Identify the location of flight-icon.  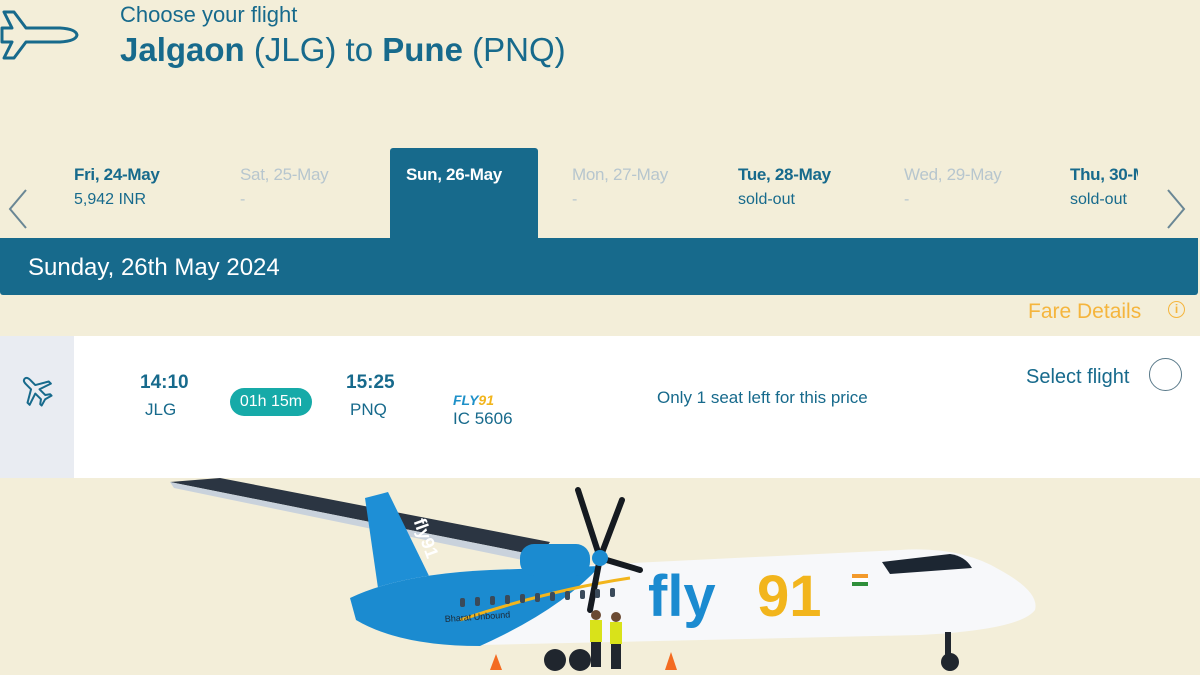
(37, 391).